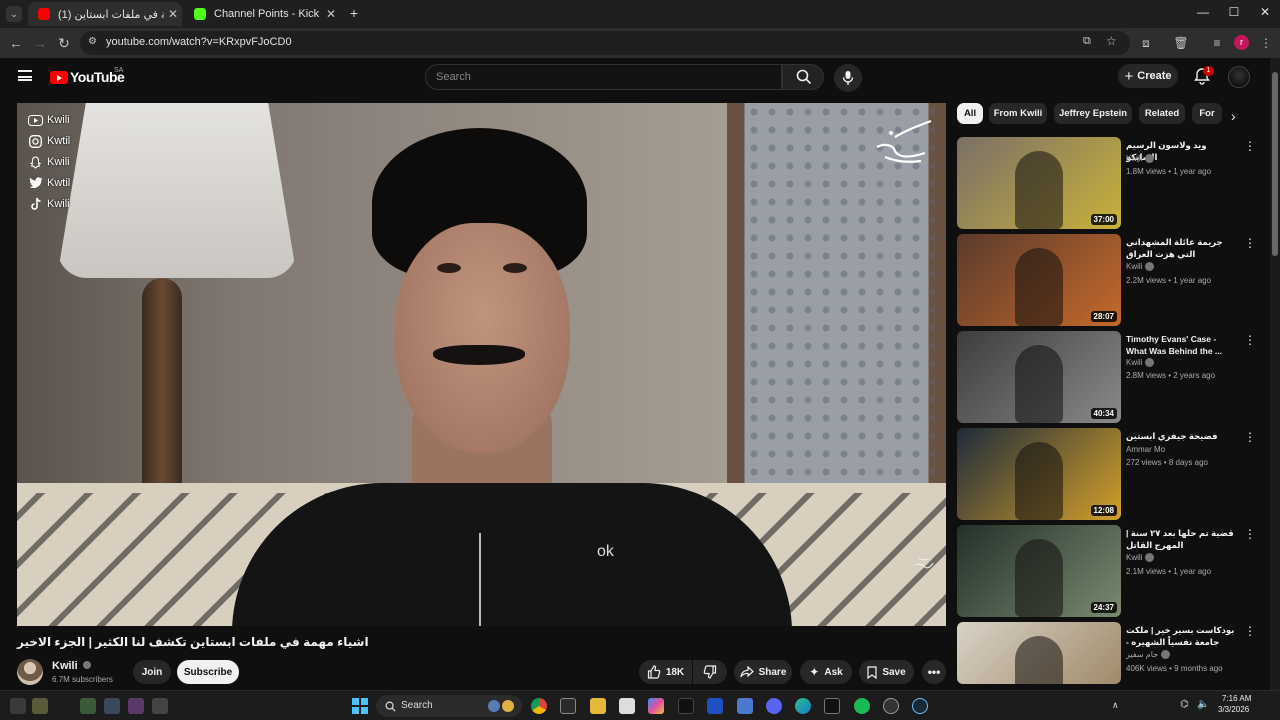 This screenshot has height=720, width=1280. What do you see at coordinates (64, 43) in the screenshot?
I see `reload-icon: ↻` at bounding box center [64, 43].